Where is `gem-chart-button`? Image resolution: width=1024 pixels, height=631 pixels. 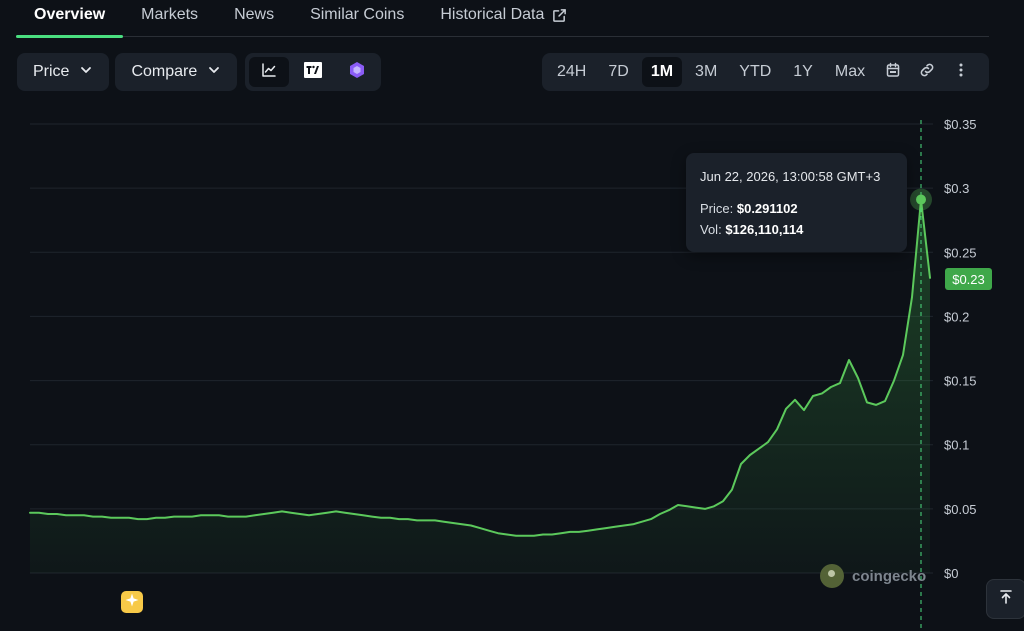 gem-chart-button is located at coordinates (357, 72).